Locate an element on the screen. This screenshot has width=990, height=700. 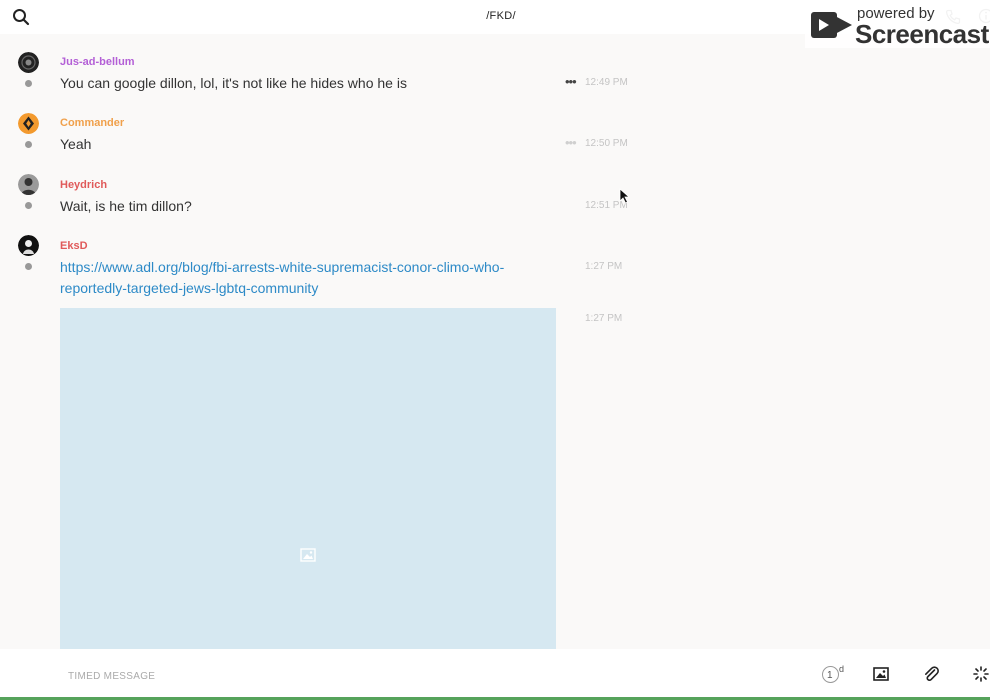
username: Heydrich is located at coordinates (83, 185).